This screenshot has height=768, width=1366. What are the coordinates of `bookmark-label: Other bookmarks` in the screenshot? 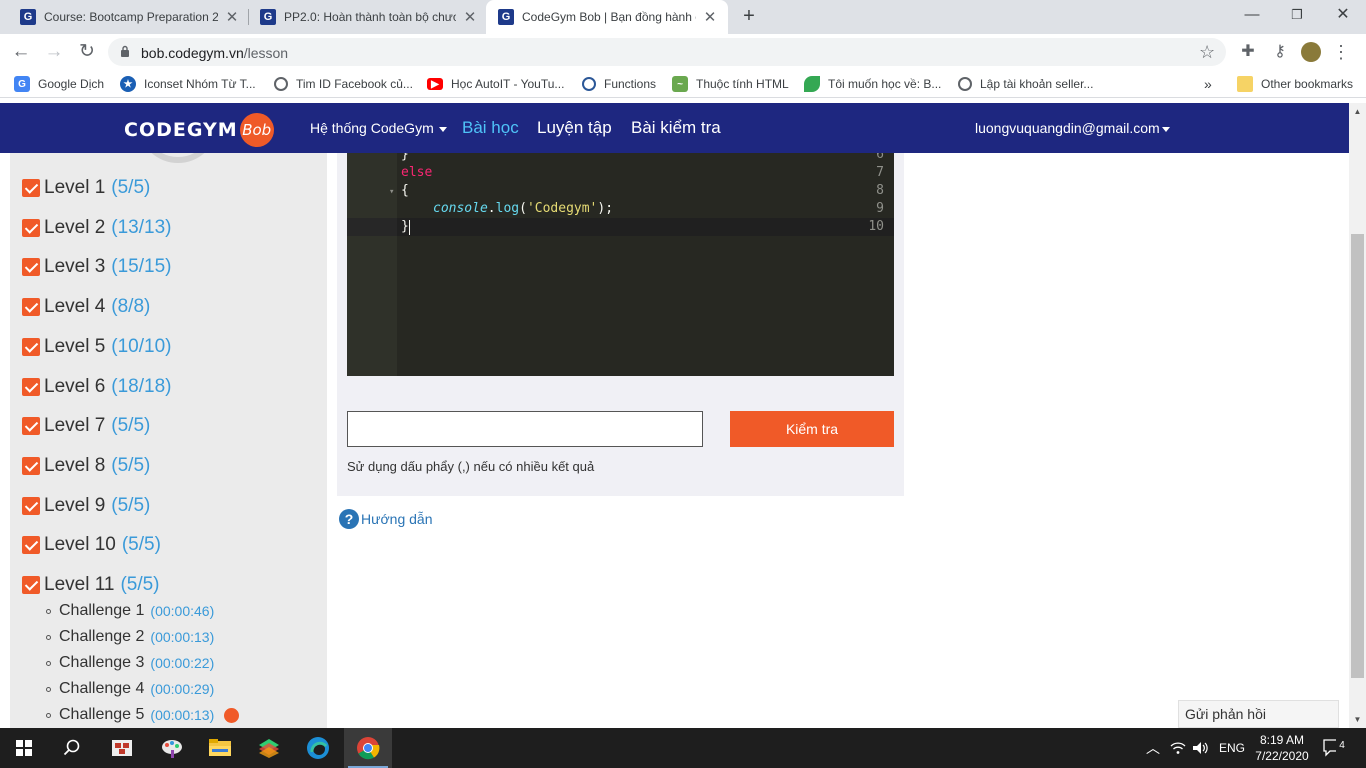 It's located at (1307, 84).